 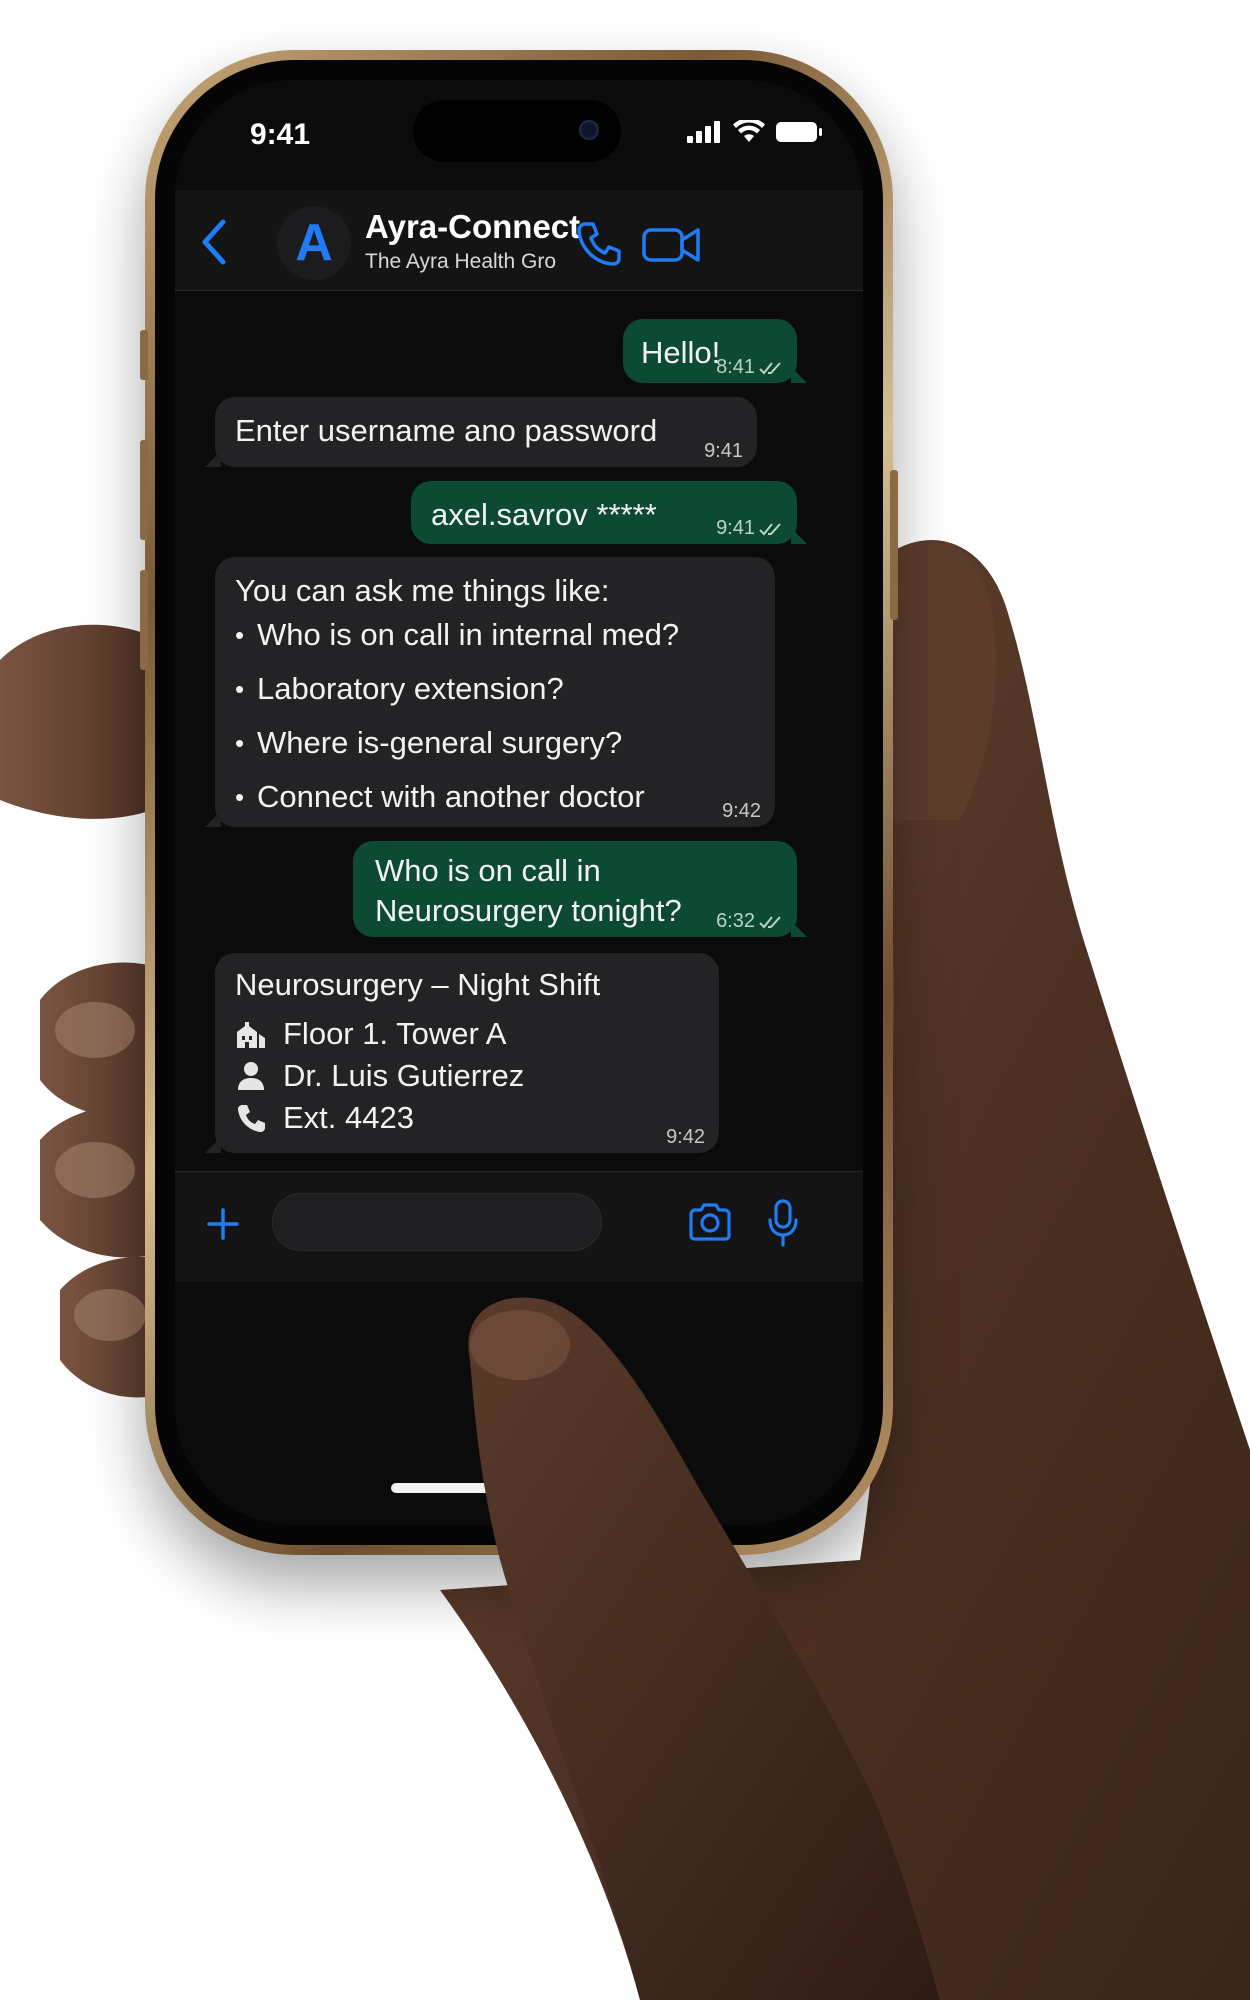 What do you see at coordinates (437, 1222) in the screenshot?
I see `message-input` at bounding box center [437, 1222].